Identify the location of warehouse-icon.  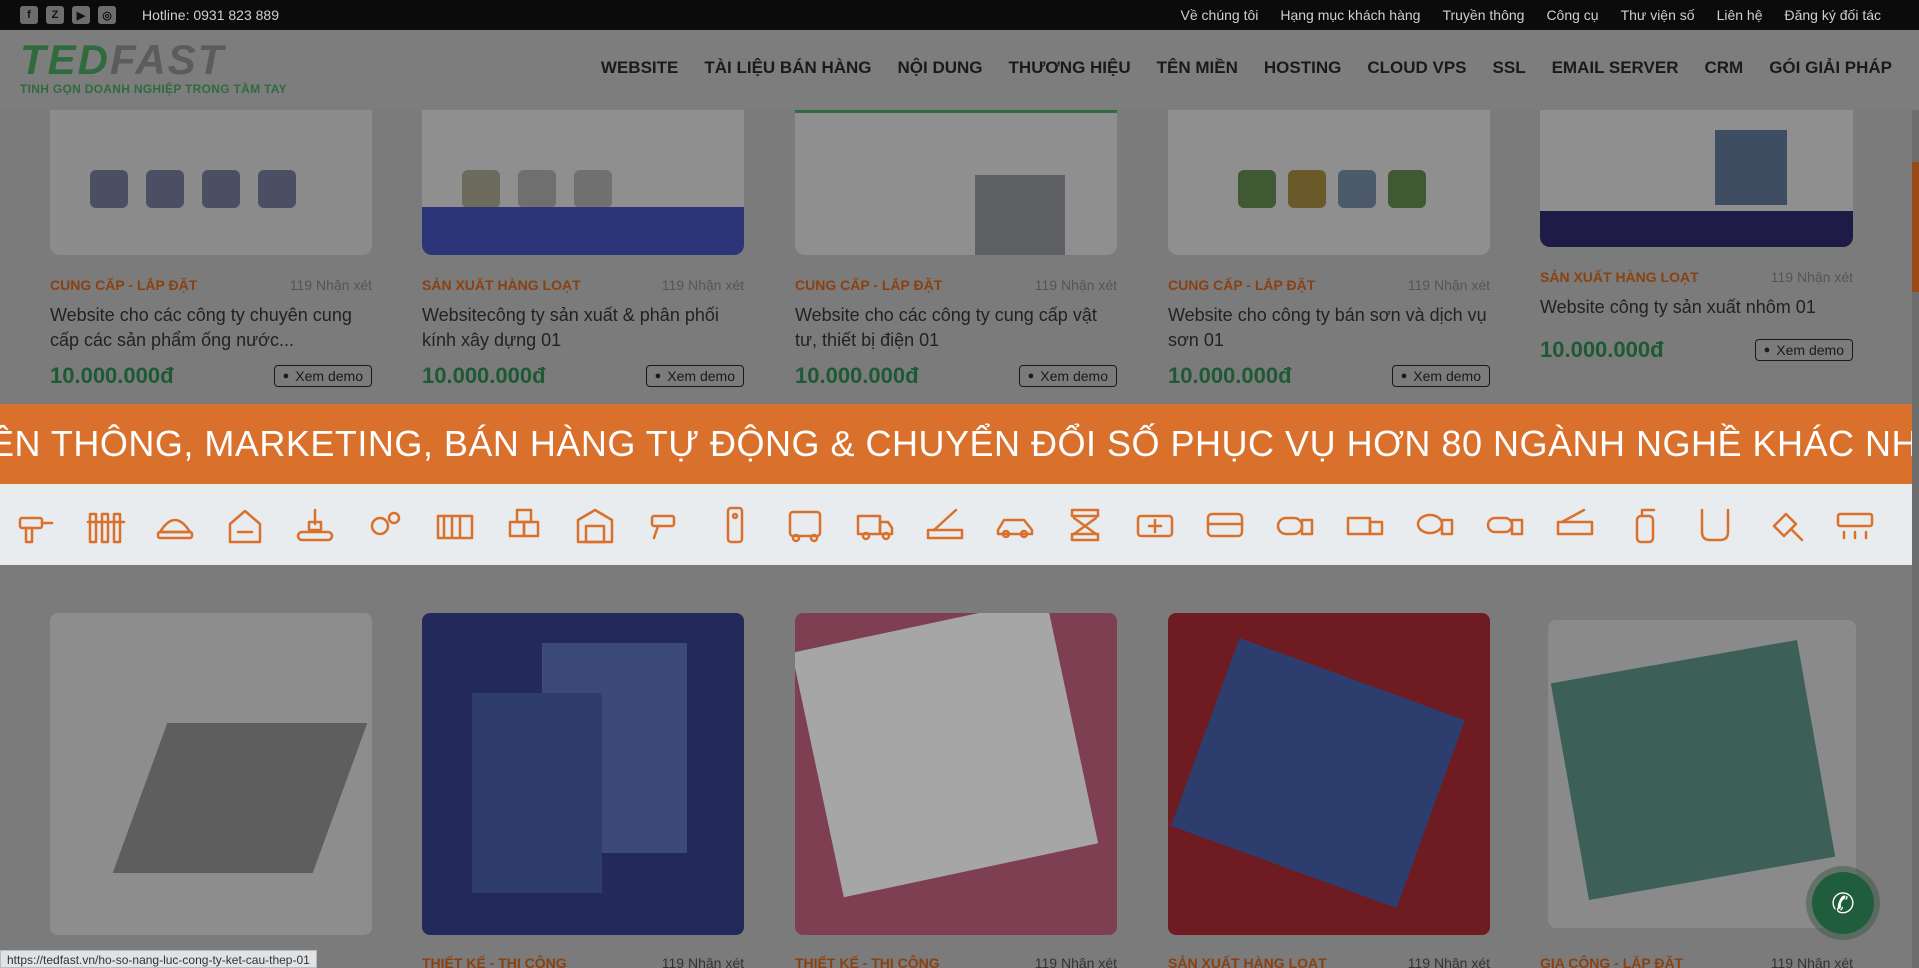
(595, 525).